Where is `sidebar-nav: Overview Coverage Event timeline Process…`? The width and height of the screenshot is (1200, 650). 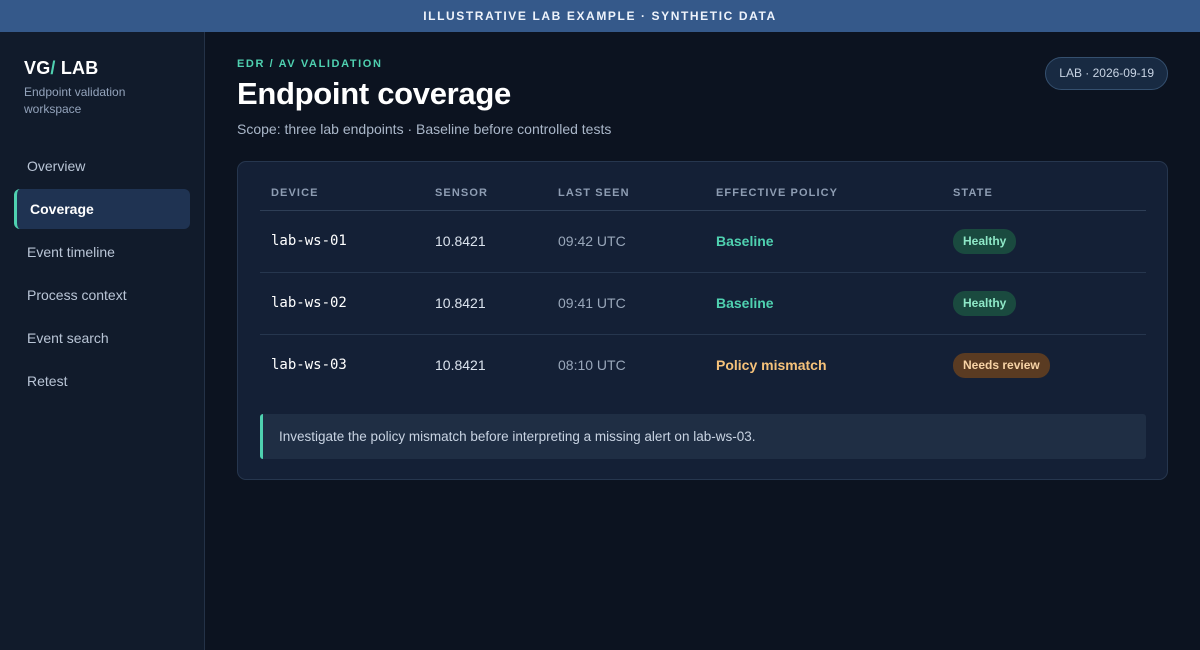
sidebar-nav: Overview Coverage Event timeline Process… is located at coordinates (102, 275).